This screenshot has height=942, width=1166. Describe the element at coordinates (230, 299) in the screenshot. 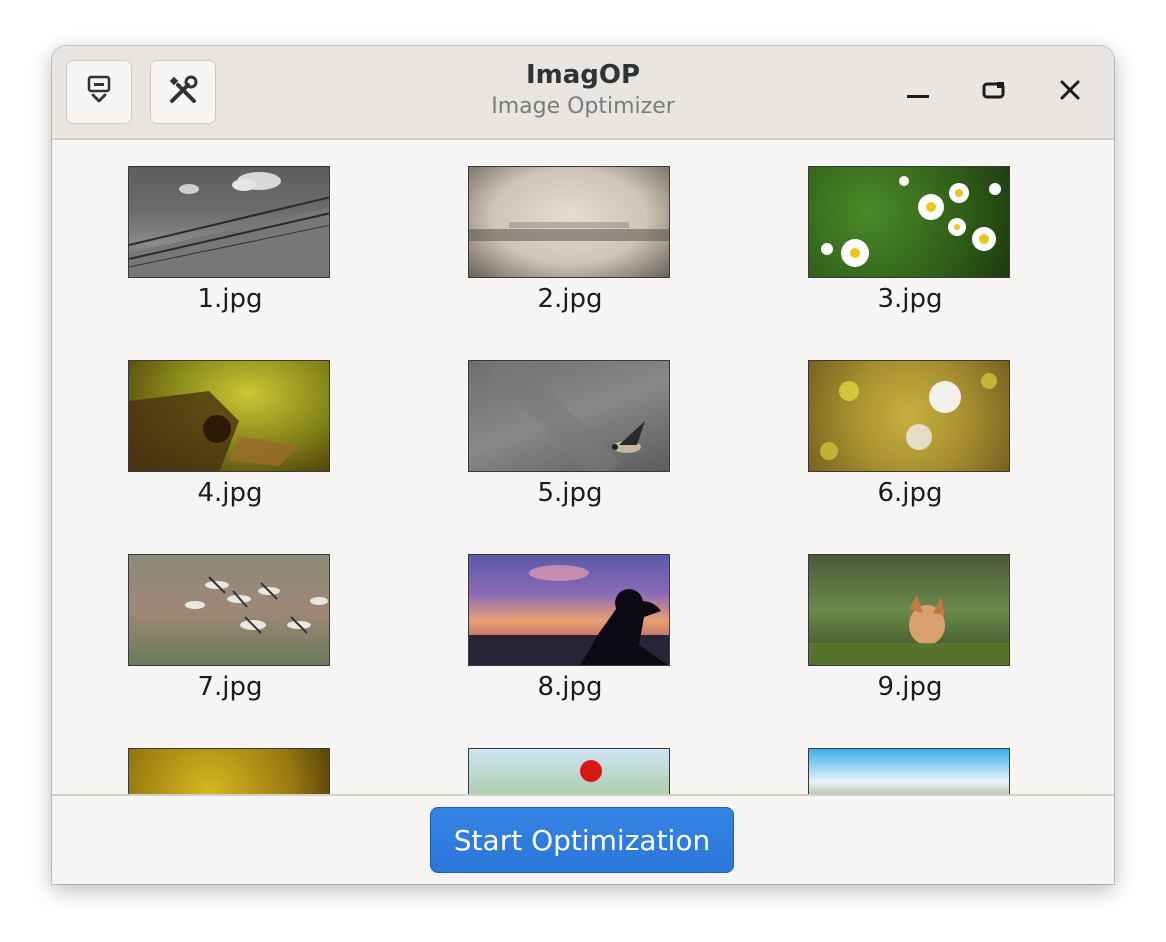

I see `image-label: 1.jpg` at that location.